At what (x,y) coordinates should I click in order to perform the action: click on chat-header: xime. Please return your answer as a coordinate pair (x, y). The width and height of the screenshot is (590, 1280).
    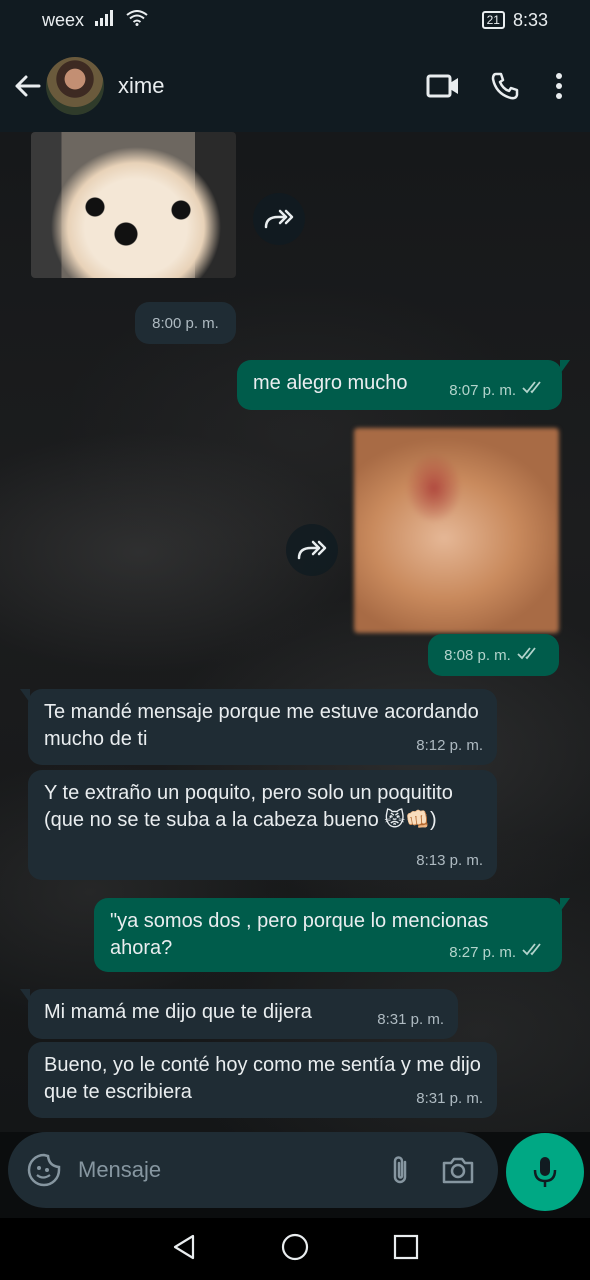
    Looking at the image, I should click on (295, 86).